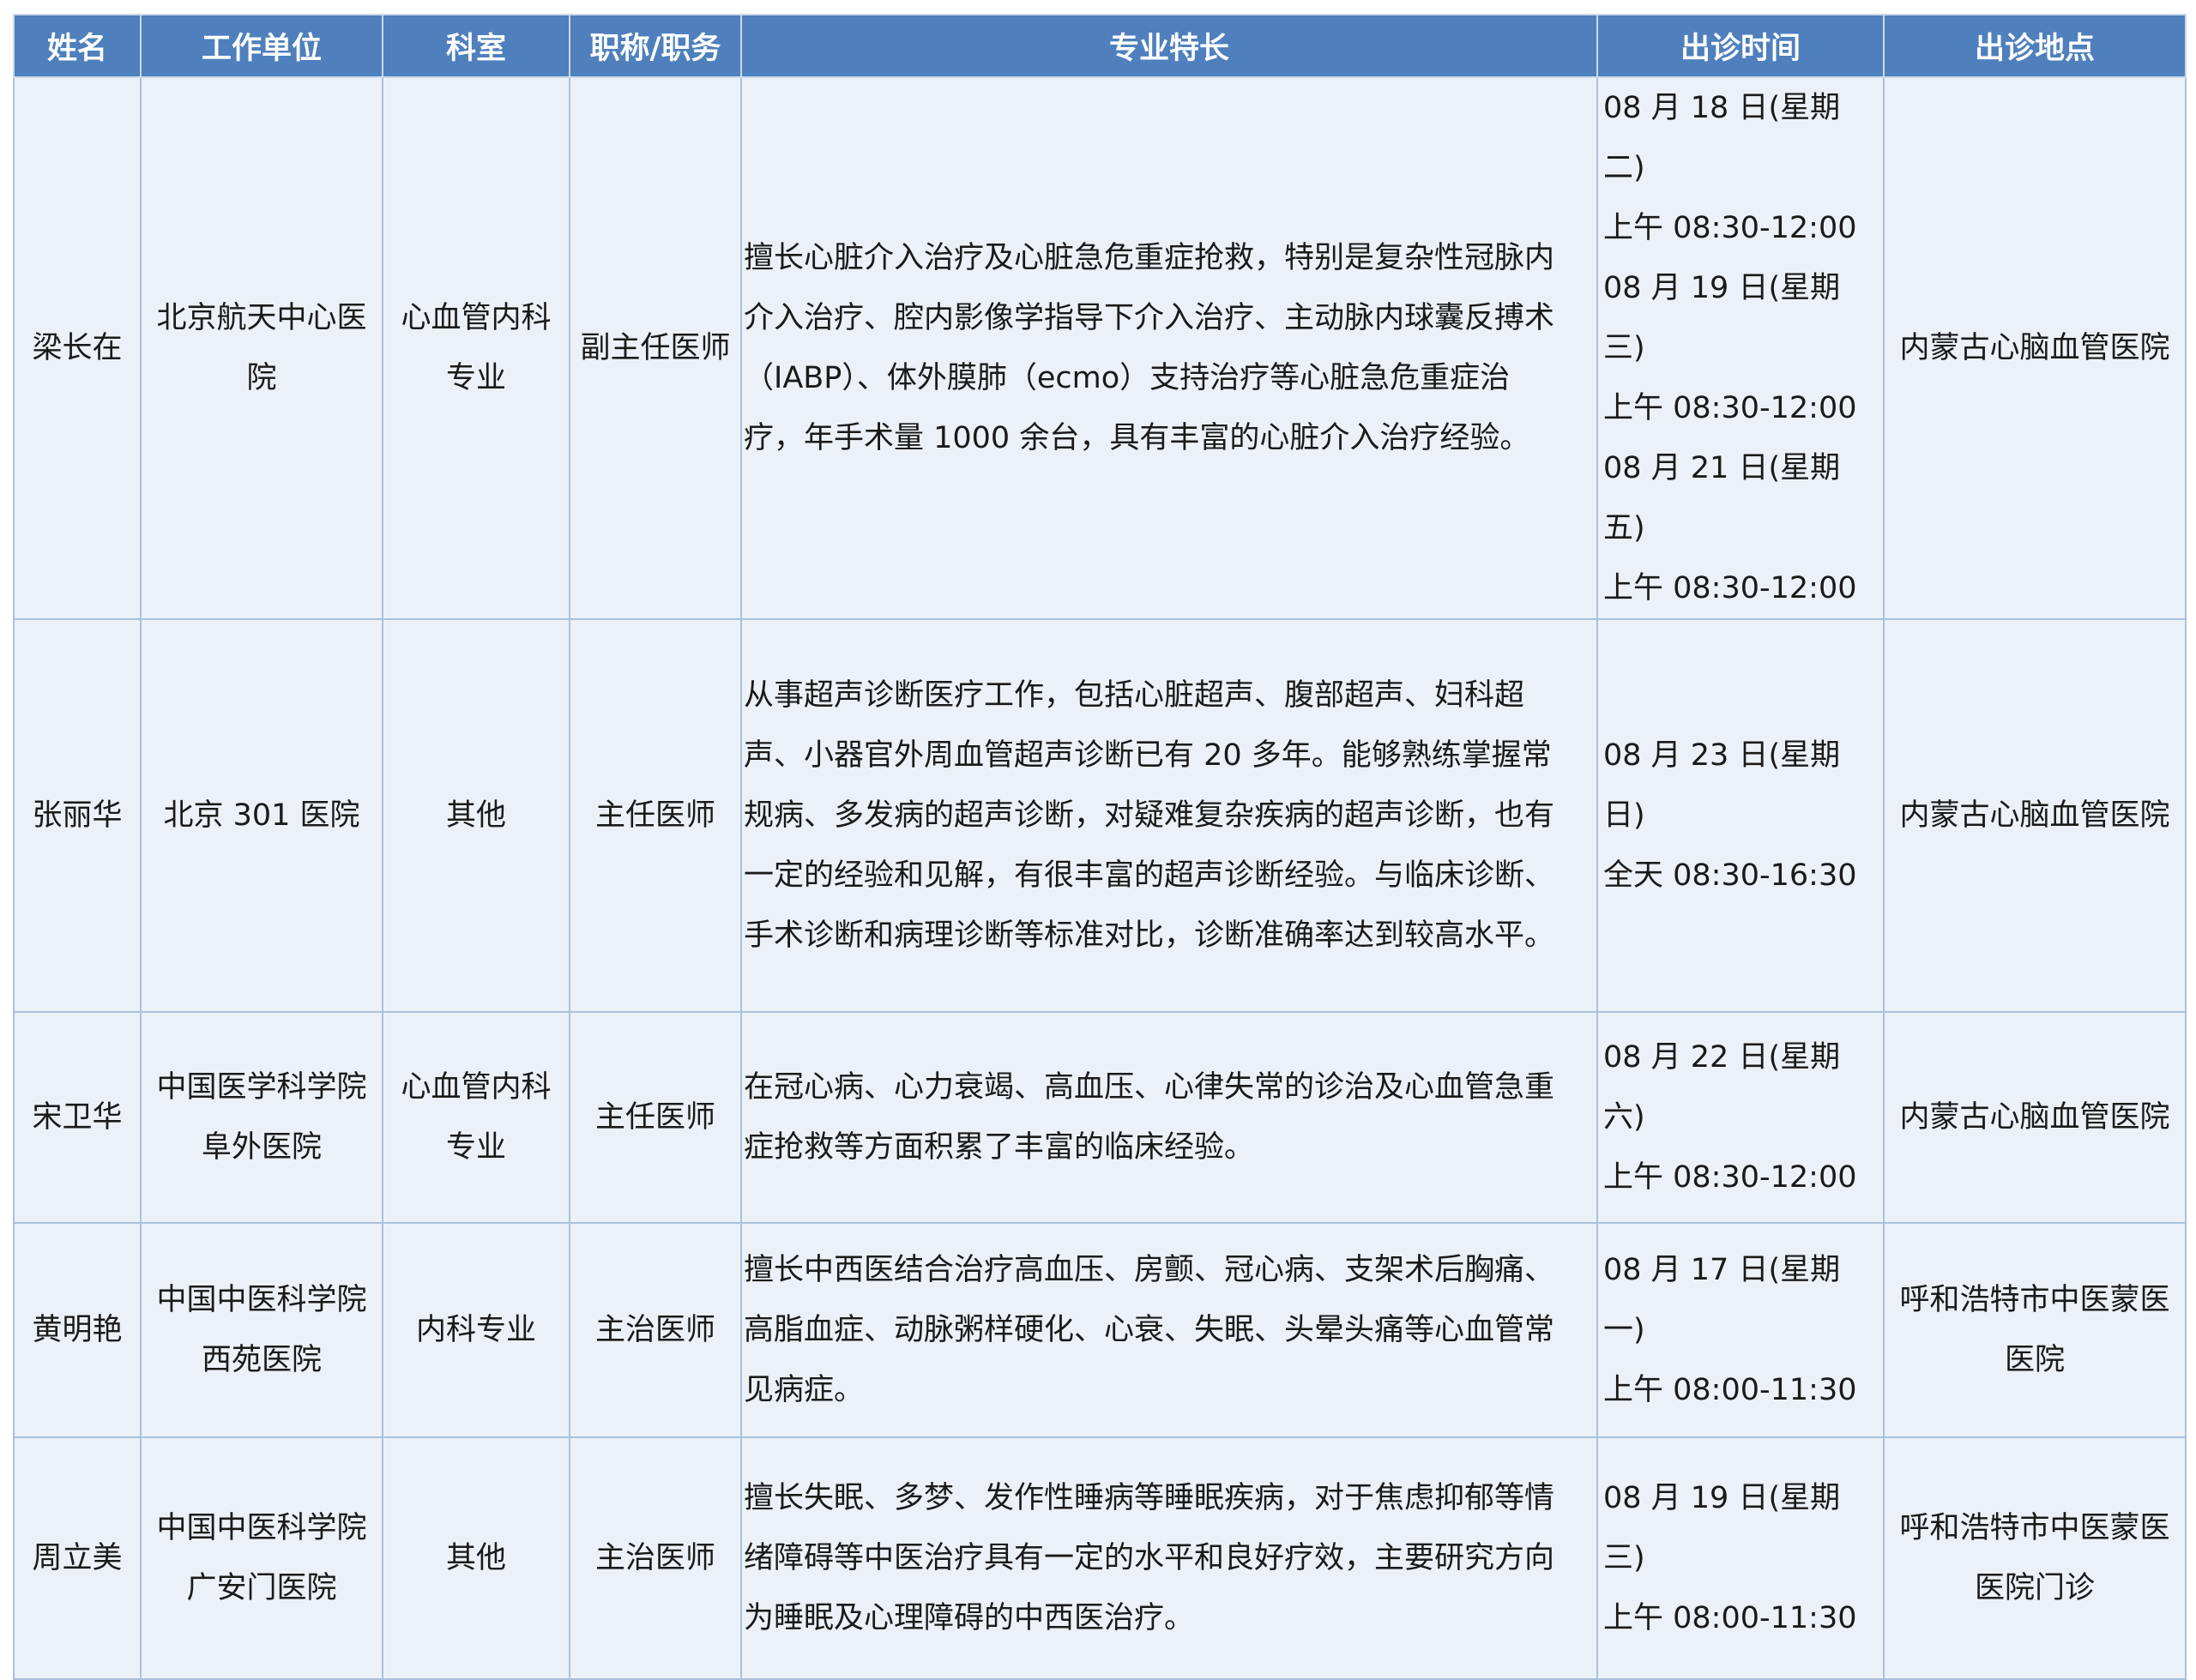  Describe the element at coordinates (261, 46) in the screenshot. I see `header-unit: 工作单位` at that location.